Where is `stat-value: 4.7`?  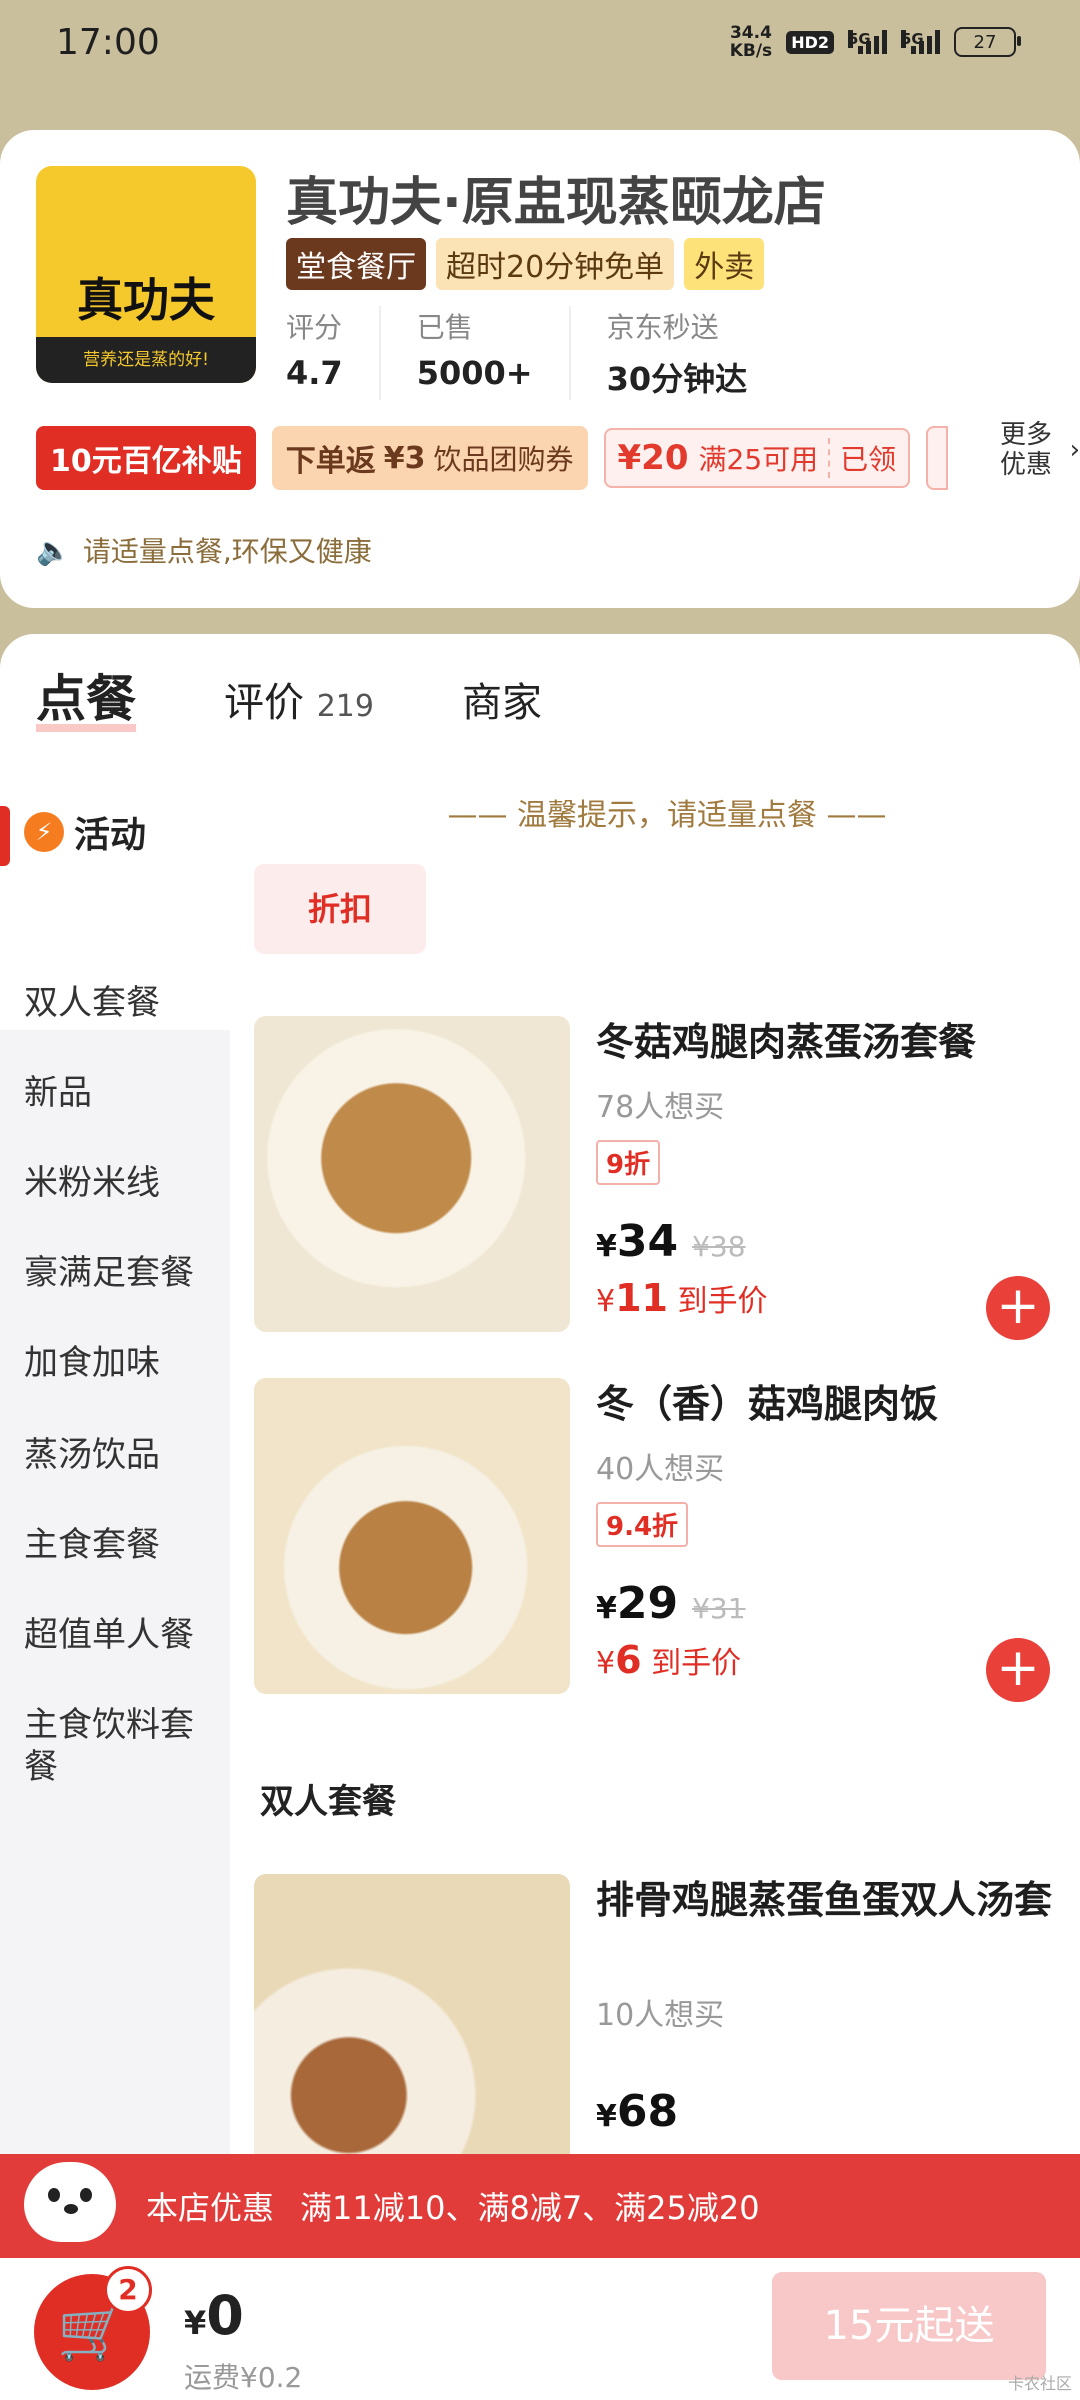 stat-value: 4.7 is located at coordinates (314, 373).